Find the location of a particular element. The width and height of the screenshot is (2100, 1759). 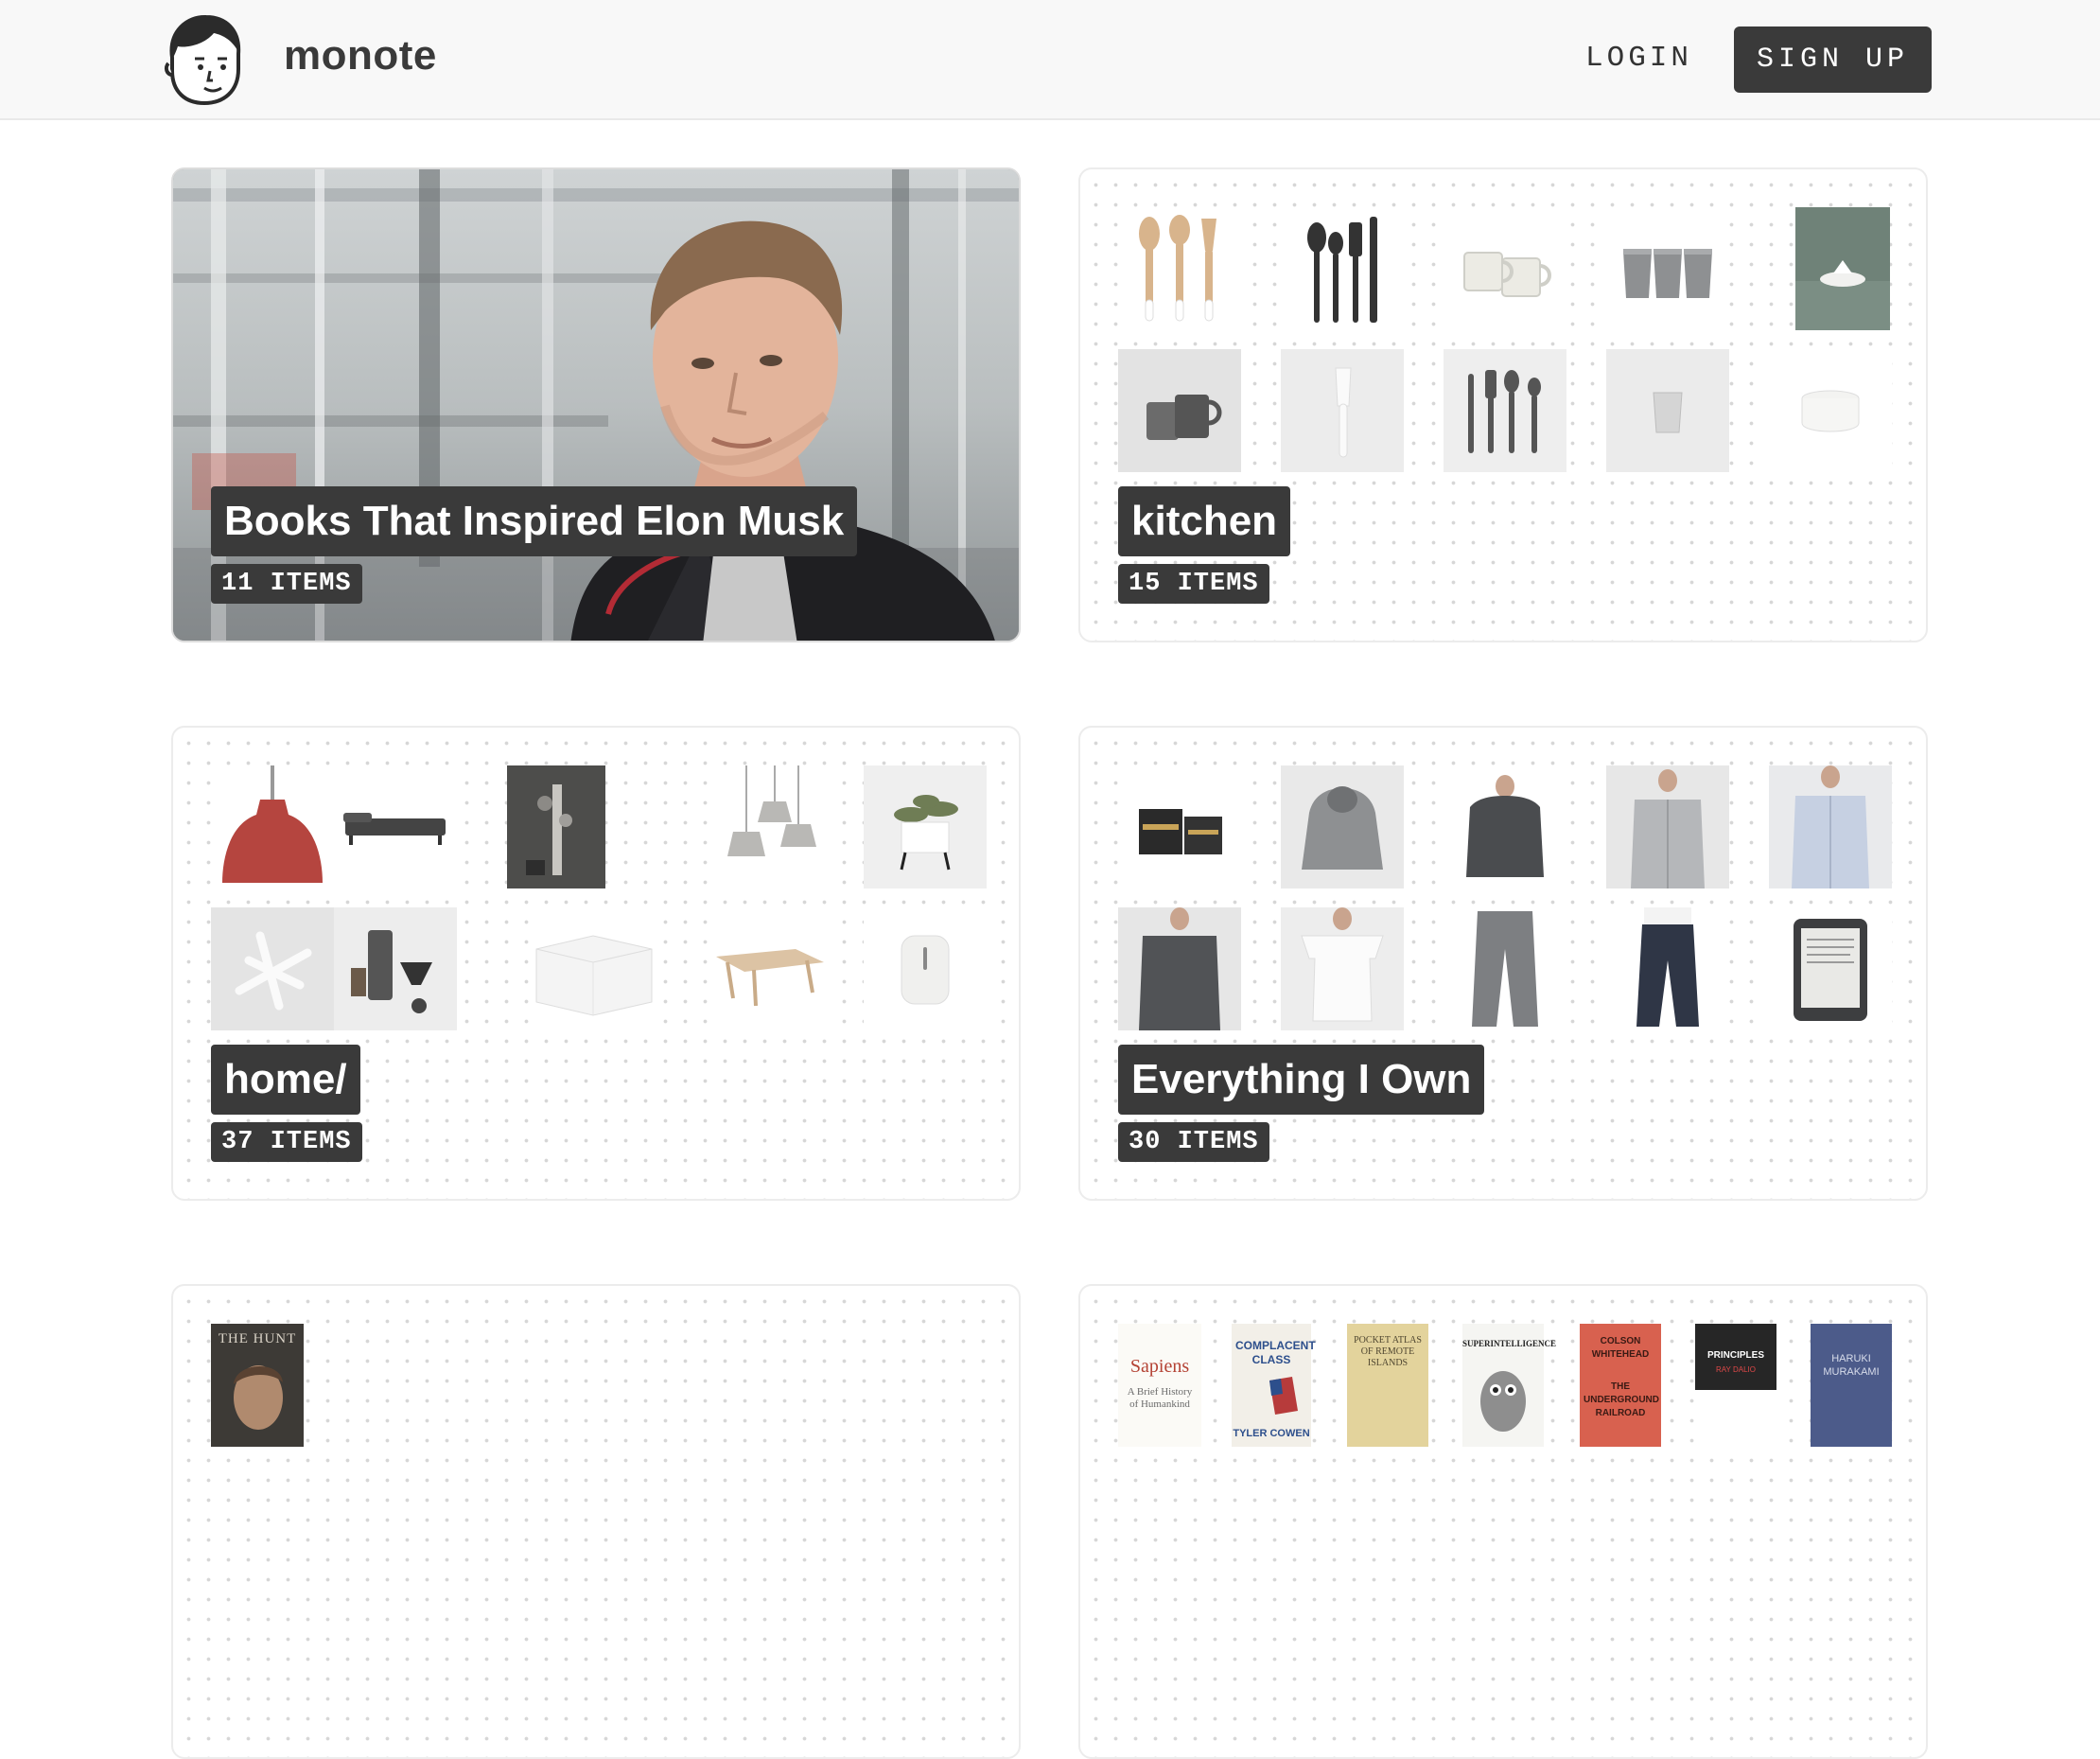

book-cover-pocket-atlas: POCKET ATLAS OF REMOTE ISLANDS is located at coordinates (1387, 1385).